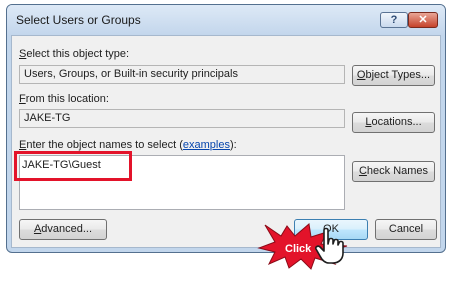  I want to click on object-type-label: Select this object type:, so click(74, 54).